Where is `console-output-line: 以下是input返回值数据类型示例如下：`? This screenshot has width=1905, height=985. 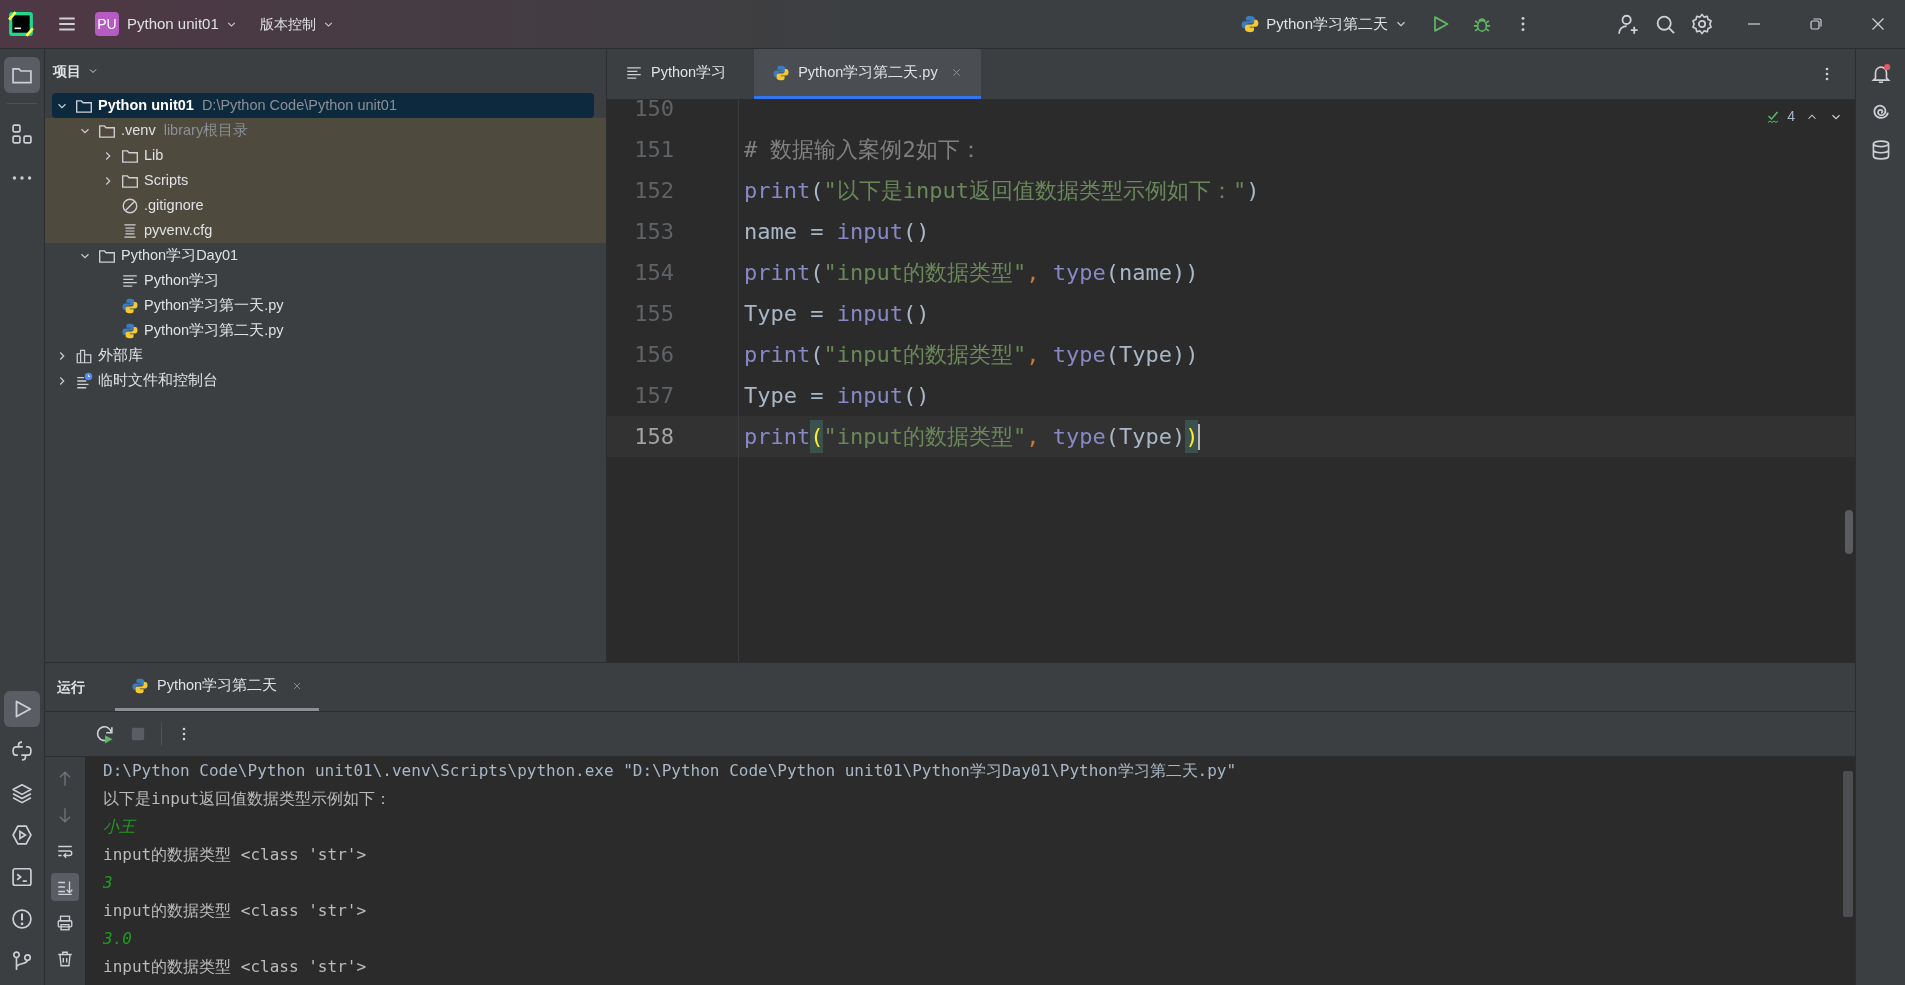
console-output-line: 以下是input返回值数据类型示例如下： is located at coordinates (247, 799).